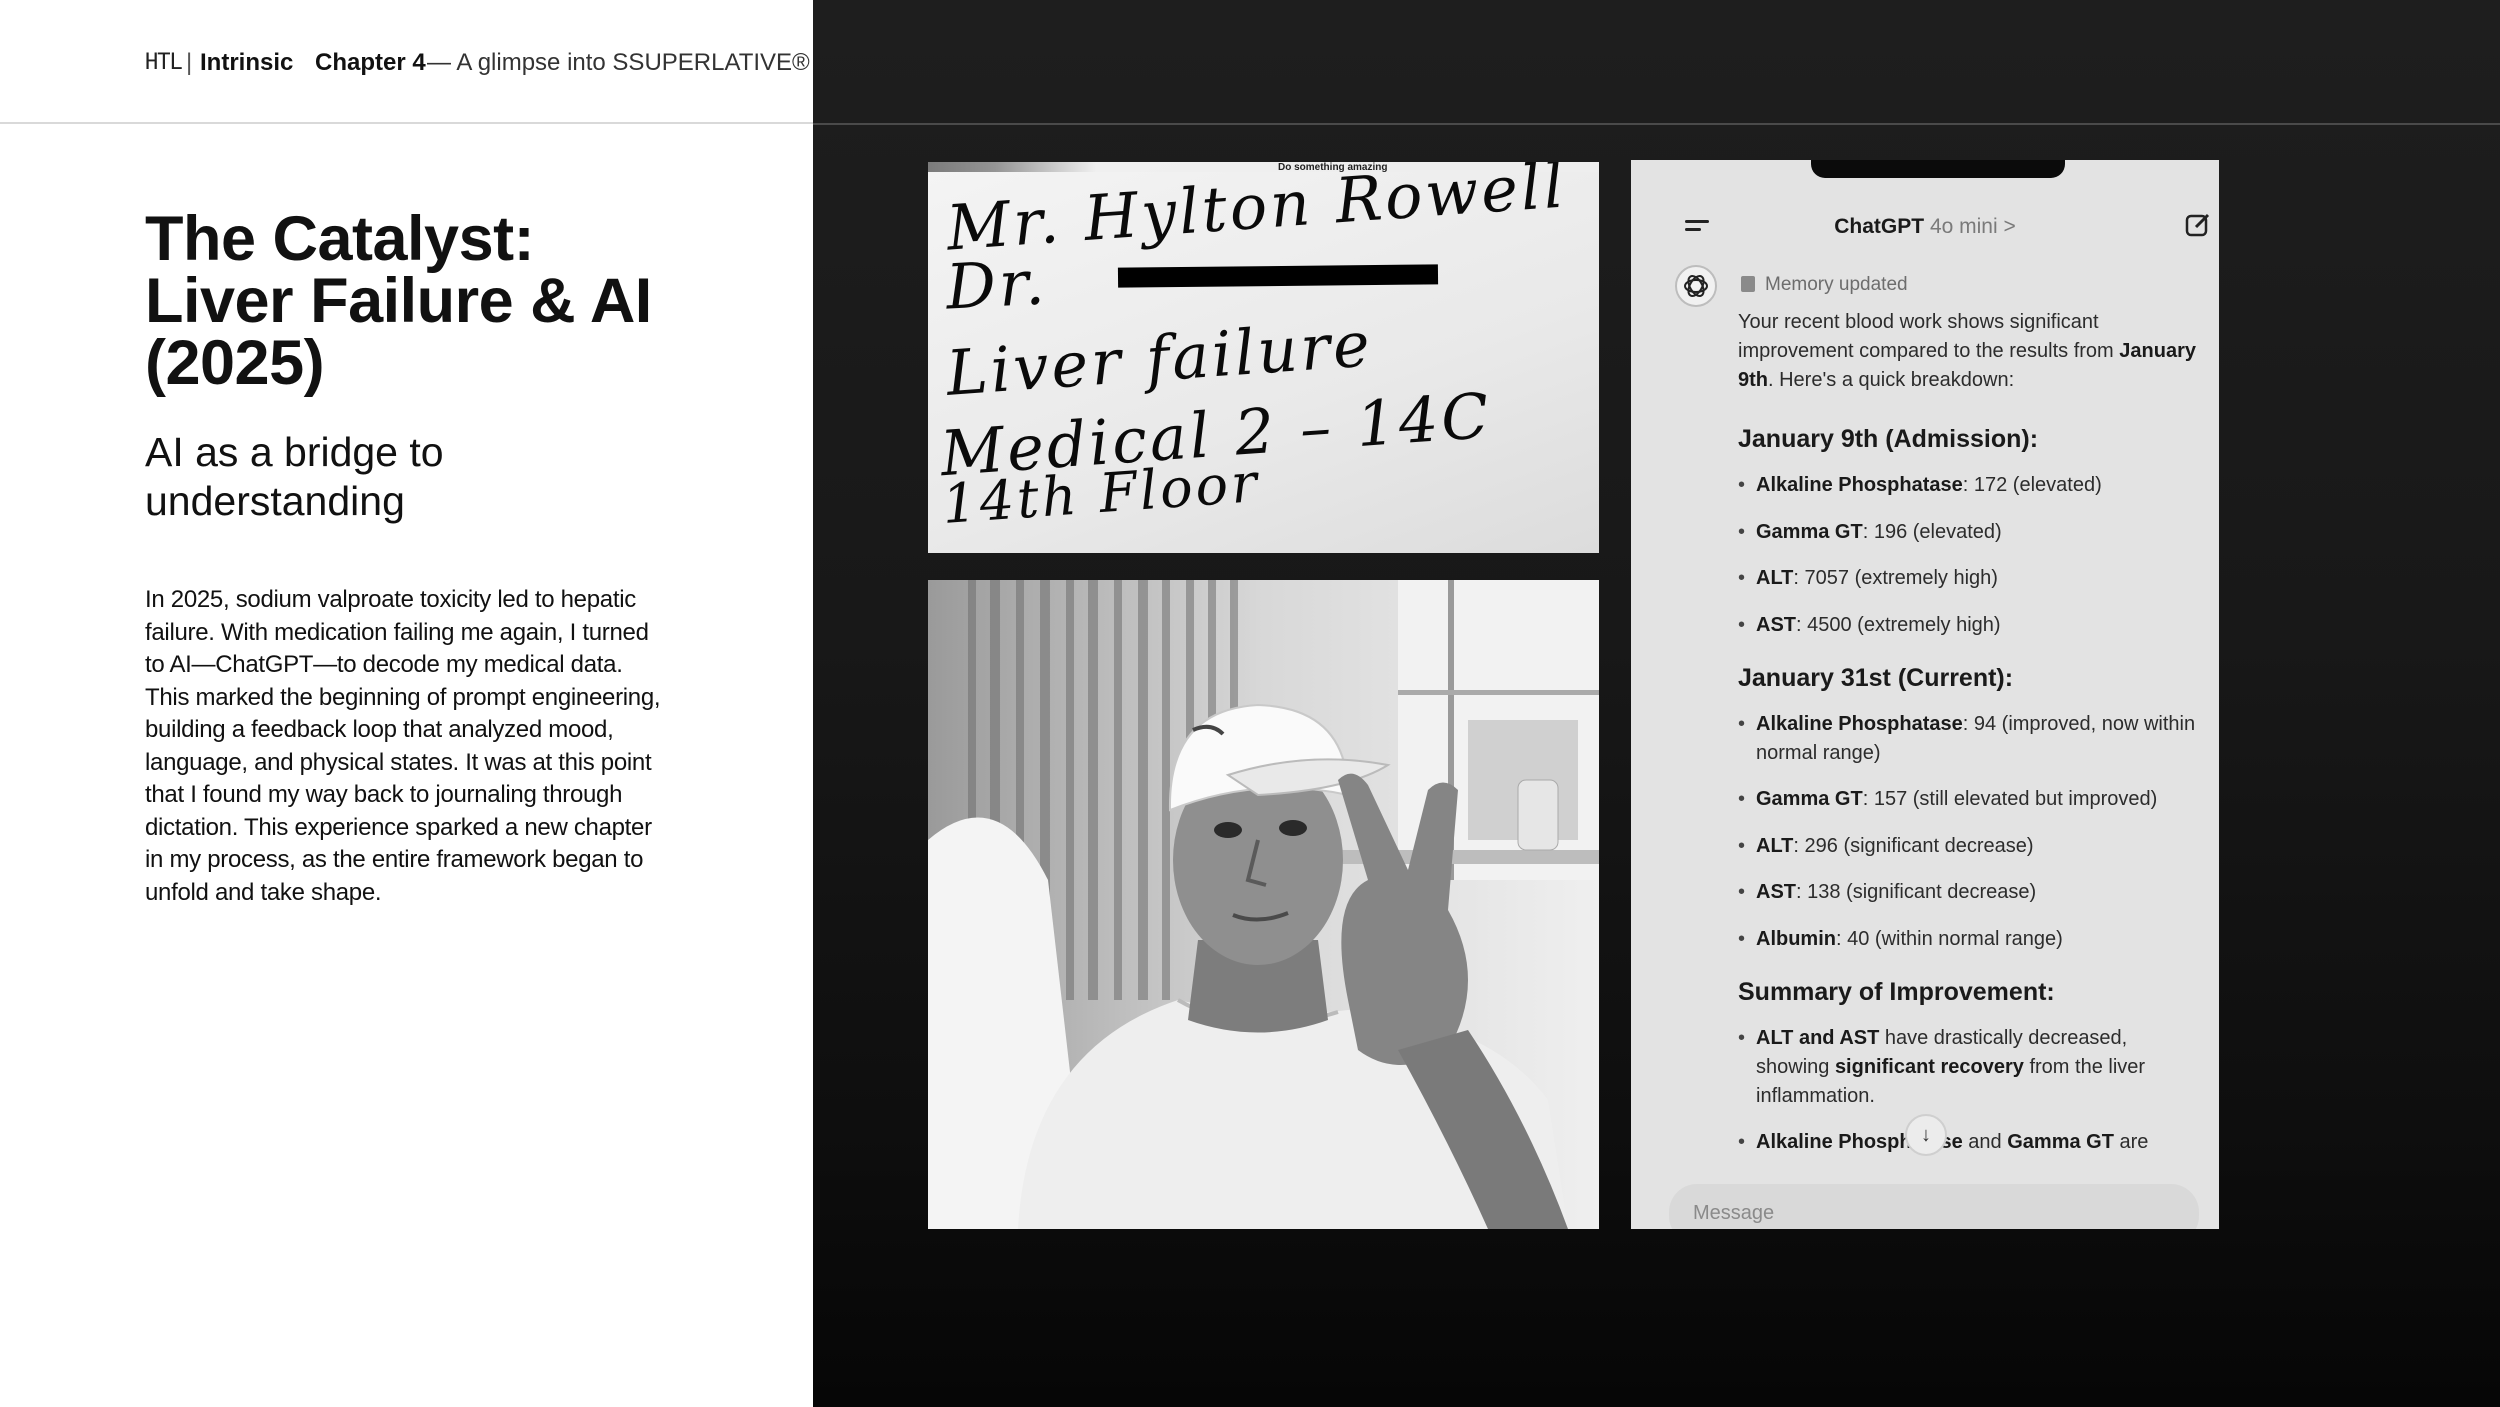 The height and width of the screenshot is (1407, 2500). What do you see at coordinates (1891, 380) in the screenshot?
I see `intro-text-end: . Here's a quick breakdown:` at bounding box center [1891, 380].